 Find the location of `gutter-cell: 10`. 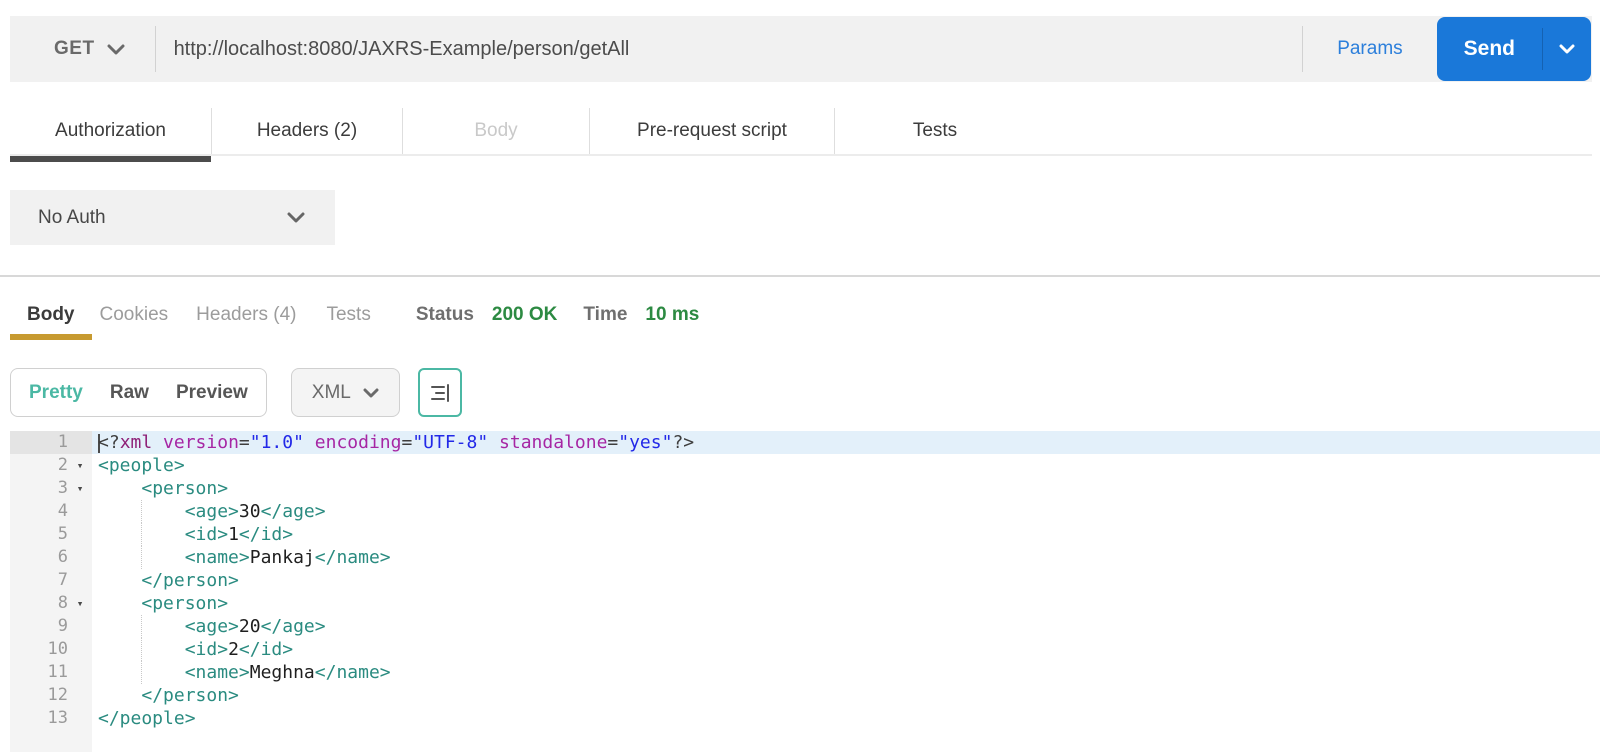

gutter-cell: 10 is located at coordinates (51, 649).